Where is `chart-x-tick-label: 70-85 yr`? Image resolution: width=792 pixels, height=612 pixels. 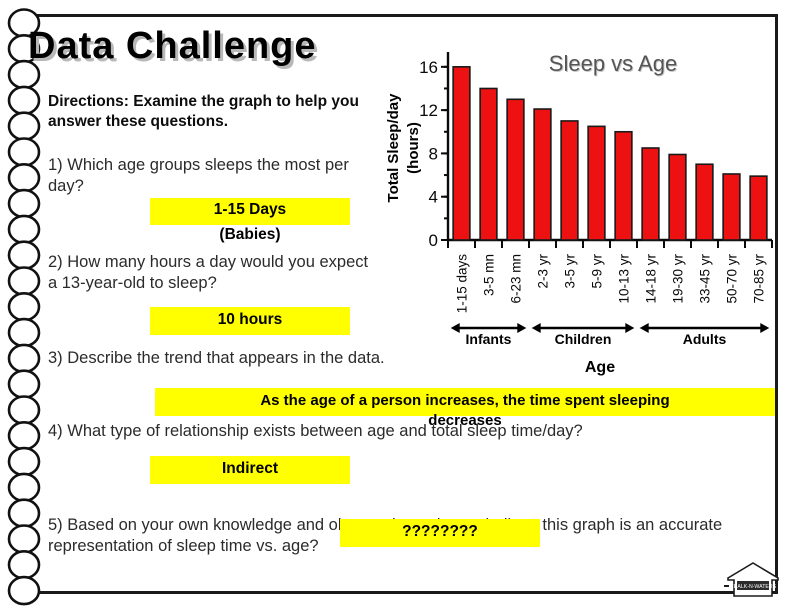 chart-x-tick-label: 70-85 yr is located at coordinates (759, 279).